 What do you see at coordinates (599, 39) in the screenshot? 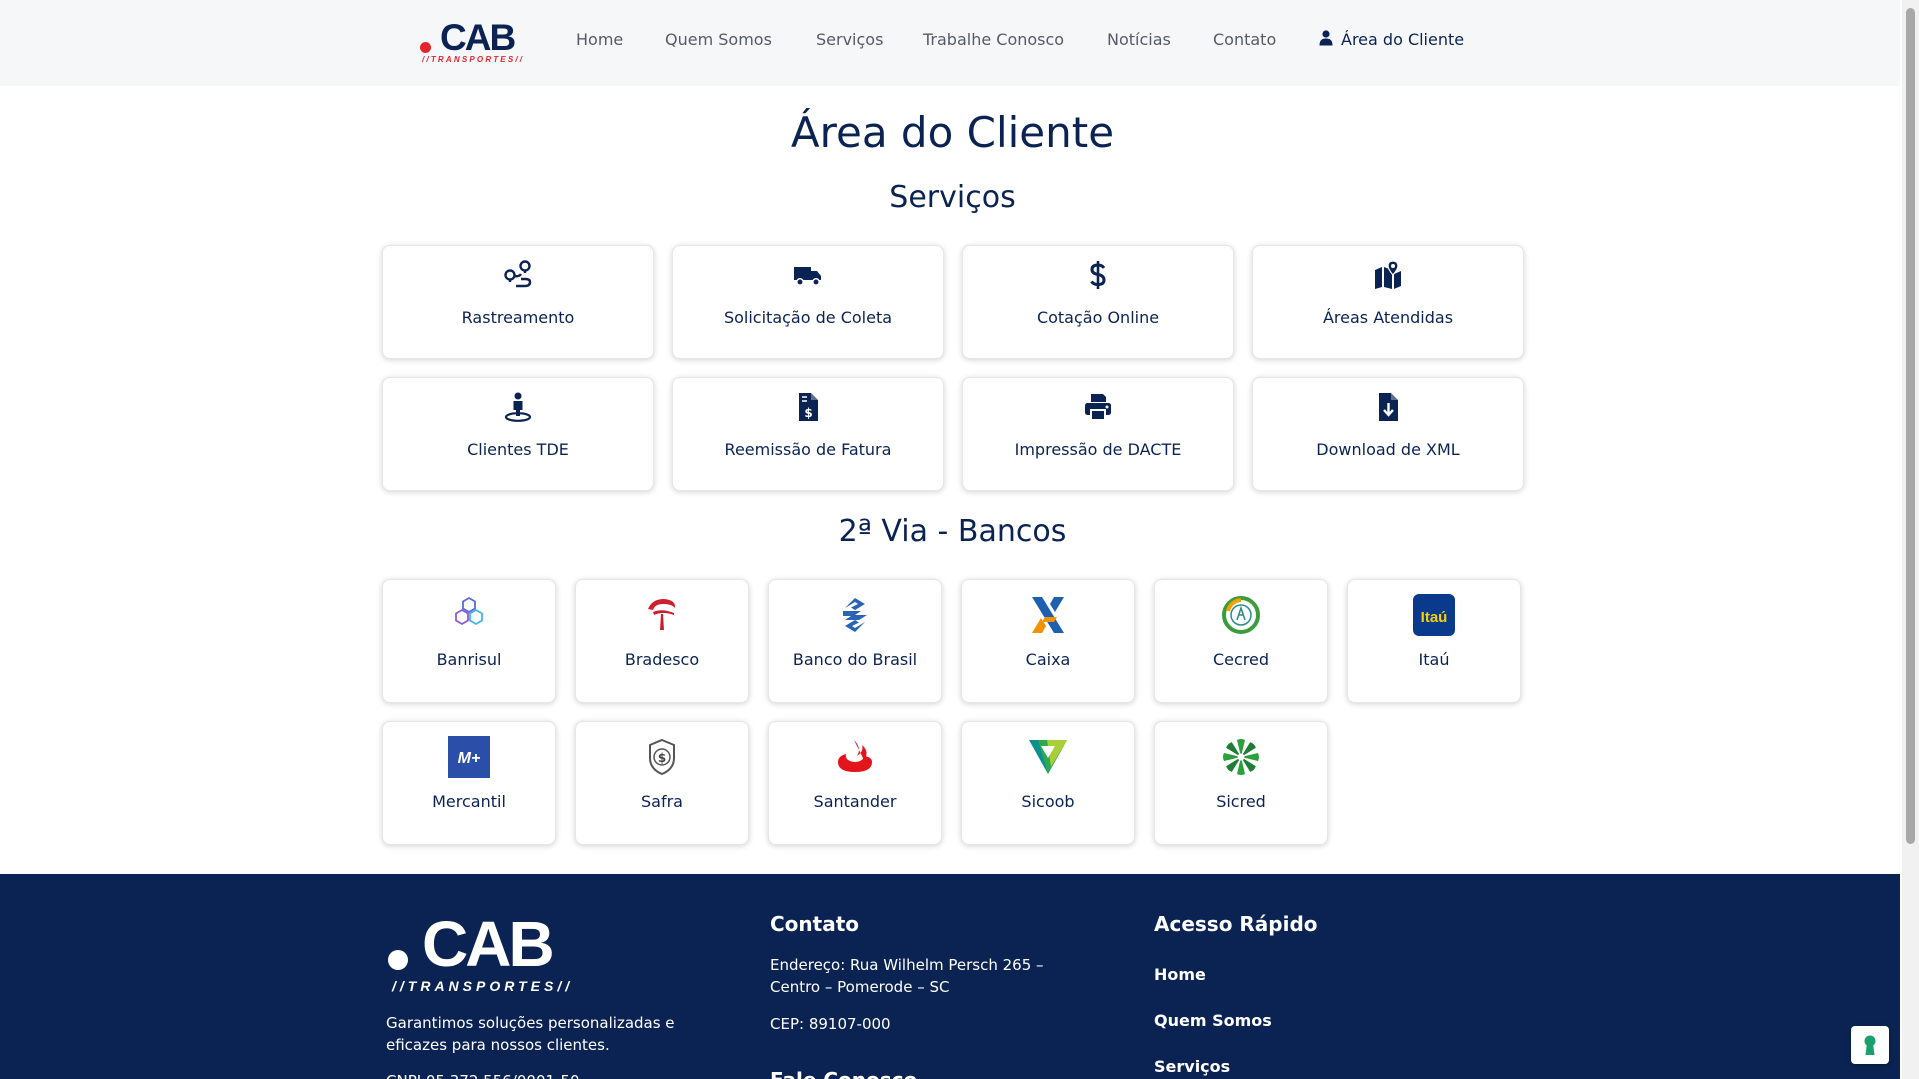
I see `nav-home: Home` at bounding box center [599, 39].